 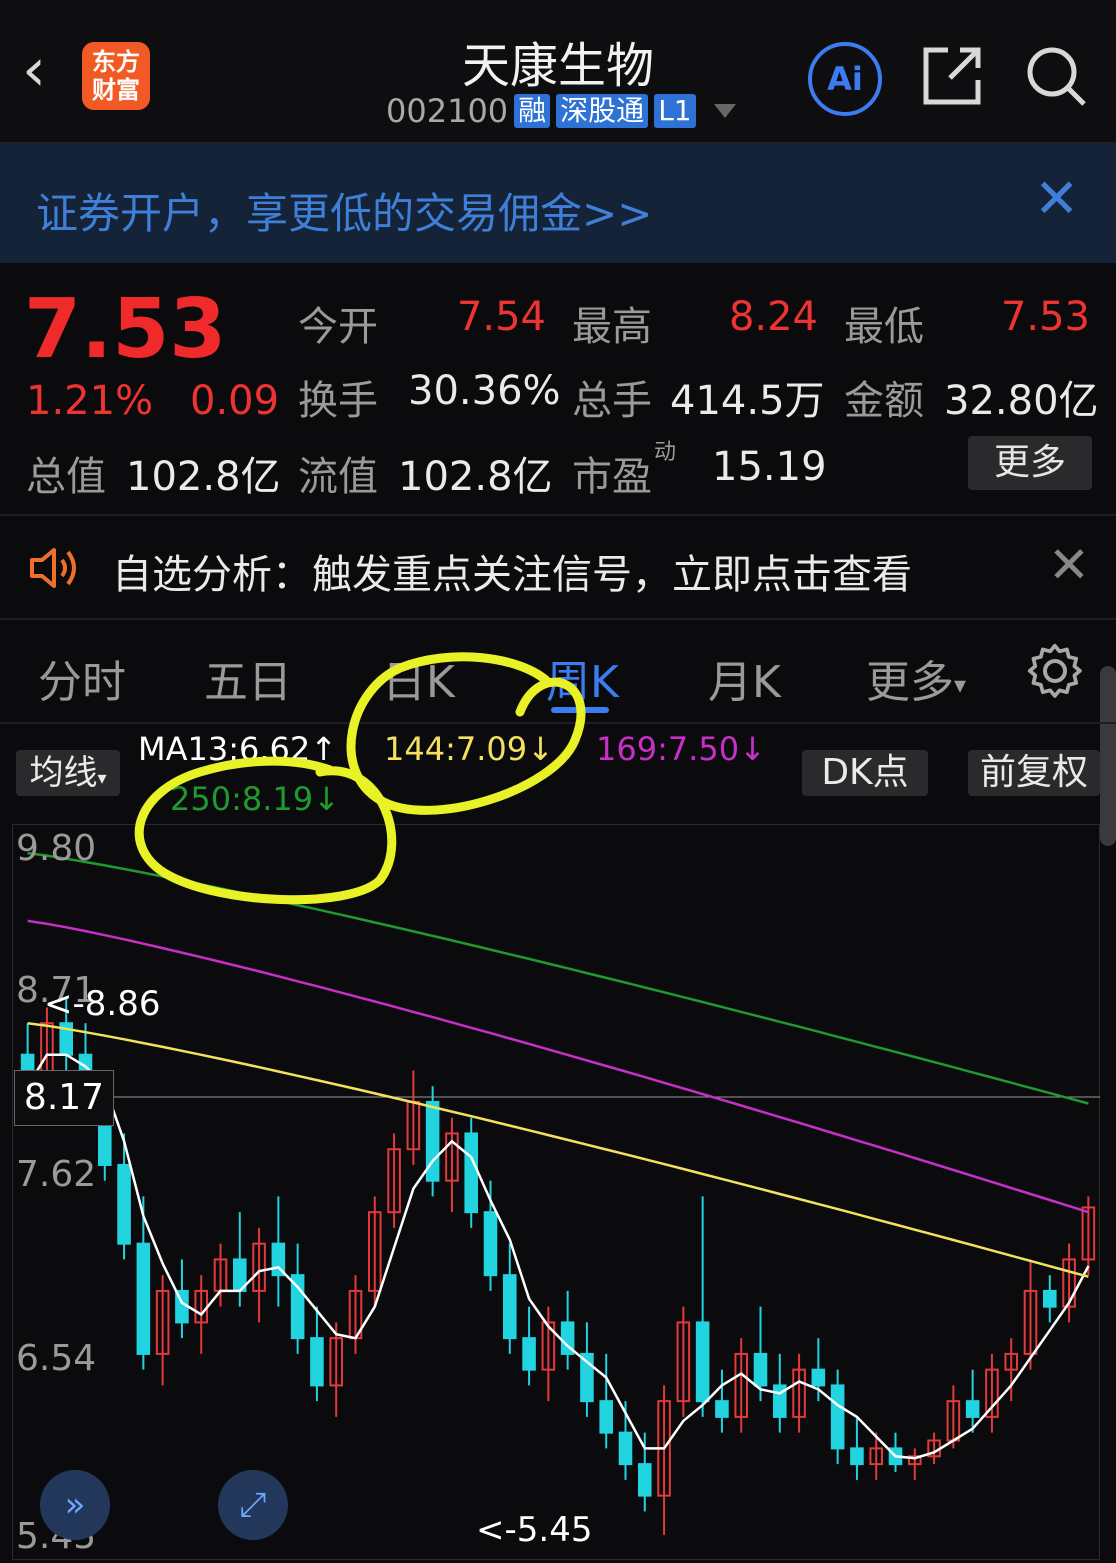 I want to click on min-price-marker: <-5.45, so click(x=534, y=1530).